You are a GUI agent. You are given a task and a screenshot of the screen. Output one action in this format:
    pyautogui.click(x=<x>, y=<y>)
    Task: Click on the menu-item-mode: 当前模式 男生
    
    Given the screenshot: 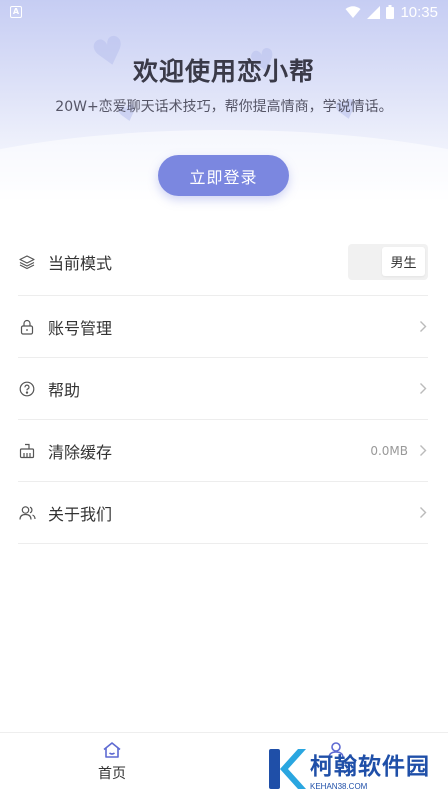 What is the action you would take?
    pyautogui.click(x=223, y=262)
    